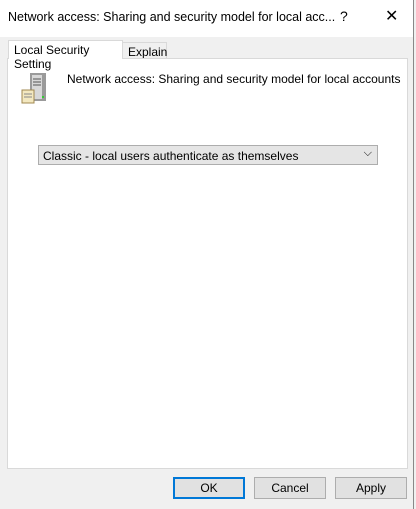 This screenshot has width=416, height=509. I want to click on apply-button: Apply, so click(371, 488).